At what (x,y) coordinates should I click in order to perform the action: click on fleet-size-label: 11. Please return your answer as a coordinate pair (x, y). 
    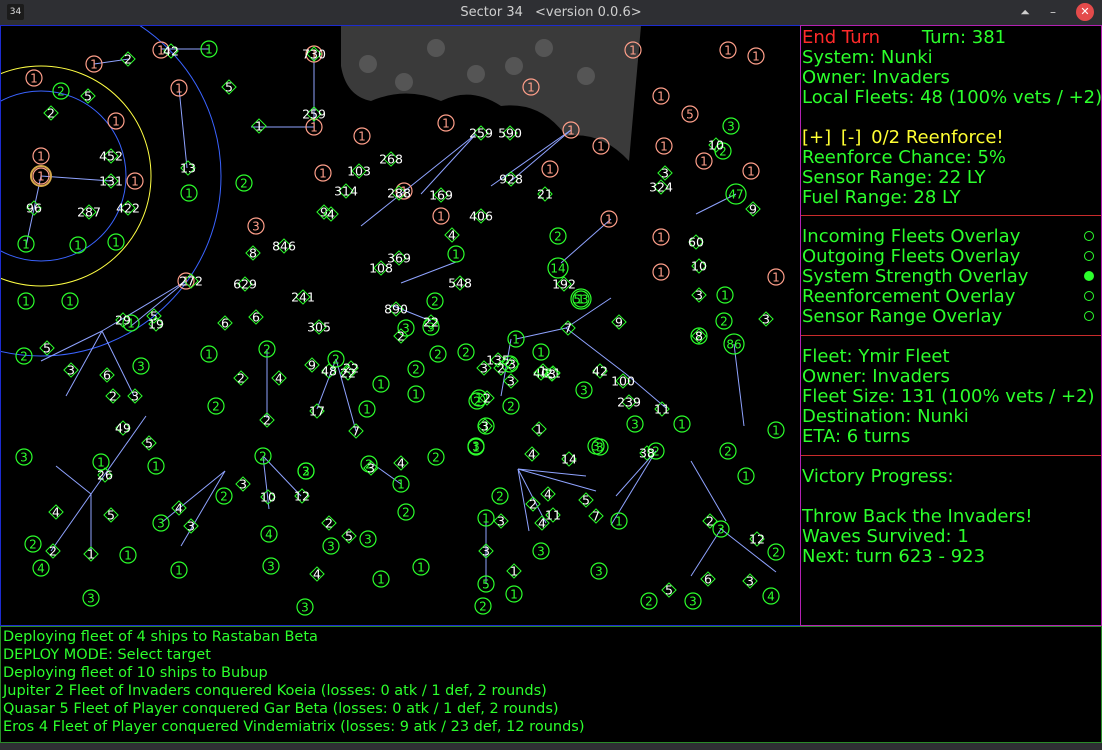
    Looking at the image, I should click on (553, 515).